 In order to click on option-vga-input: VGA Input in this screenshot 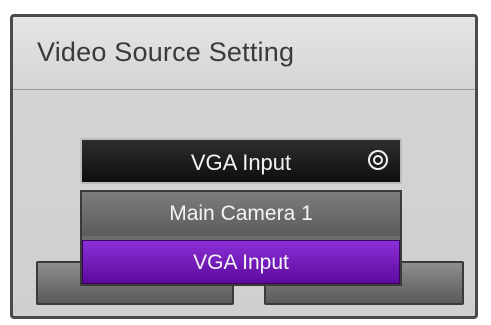, I will do `click(241, 262)`.